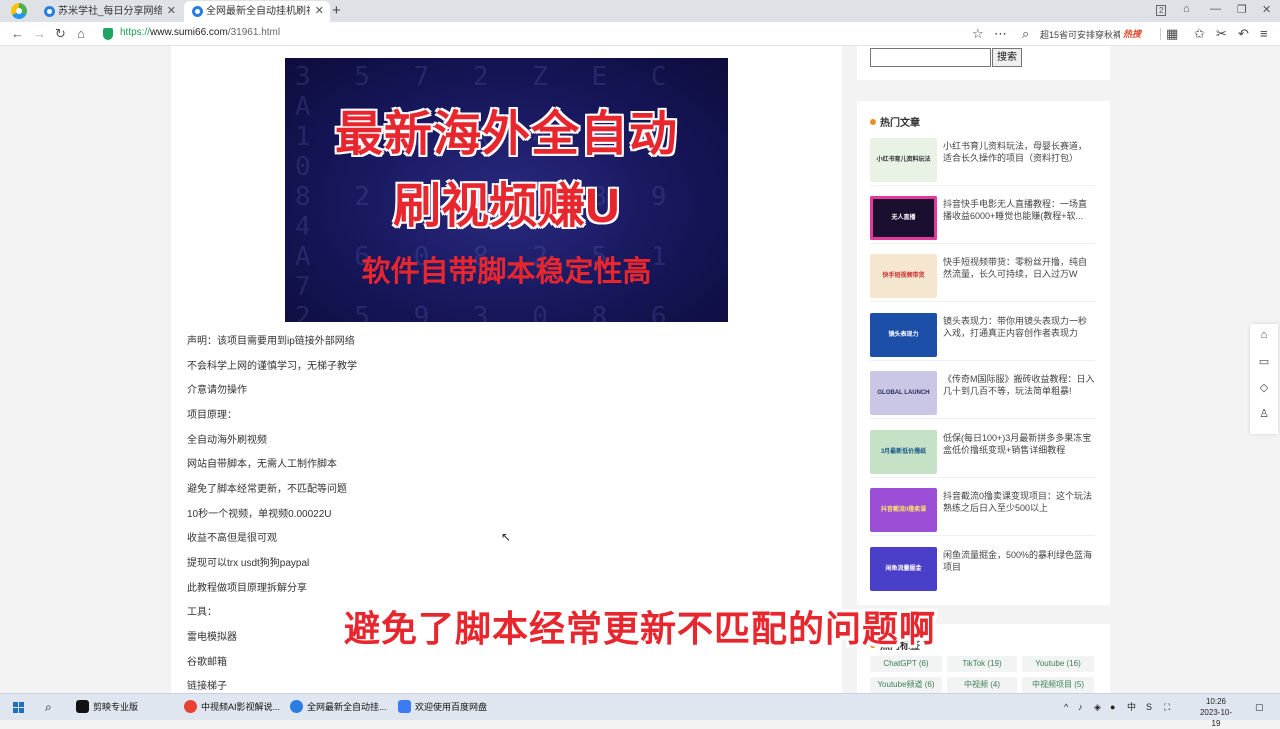 The height and width of the screenshot is (729, 1280). Describe the element at coordinates (190, 706) in the screenshot. I see `chrome-icon` at that location.